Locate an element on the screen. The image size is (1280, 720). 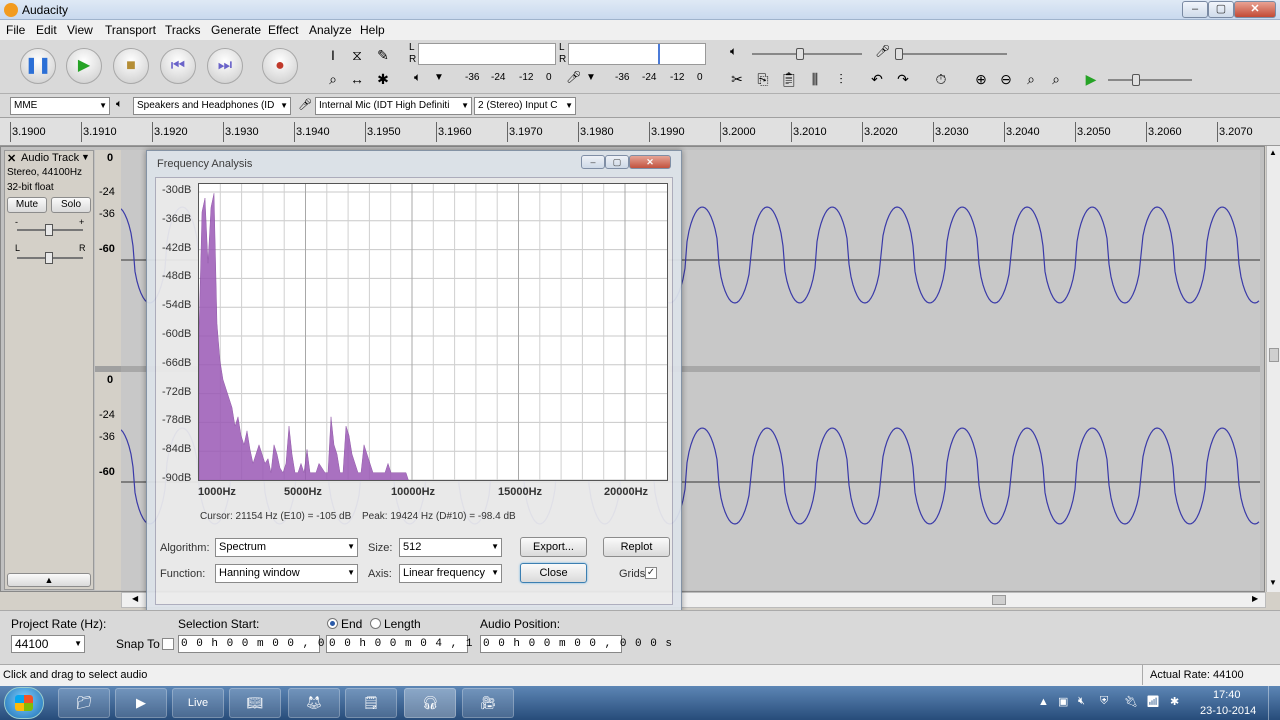
fit-project-icon: ⌕ is located at coordinates (1056, 79).